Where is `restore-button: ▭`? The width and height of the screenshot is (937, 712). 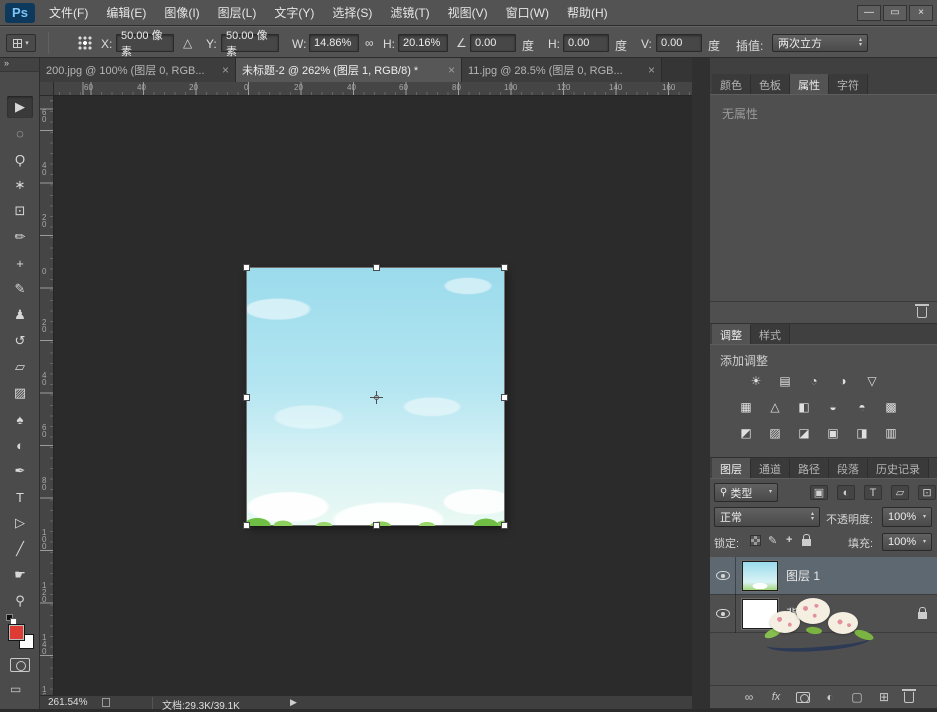 restore-button: ▭ is located at coordinates (895, 12).